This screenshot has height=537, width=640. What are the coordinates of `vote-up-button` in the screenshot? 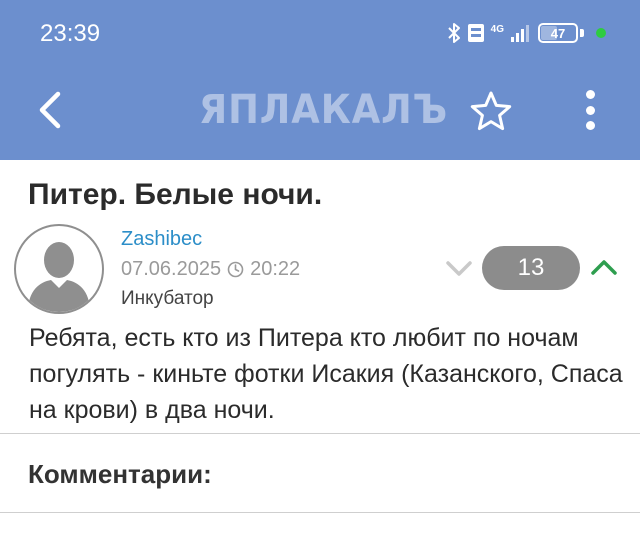 It's located at (604, 268).